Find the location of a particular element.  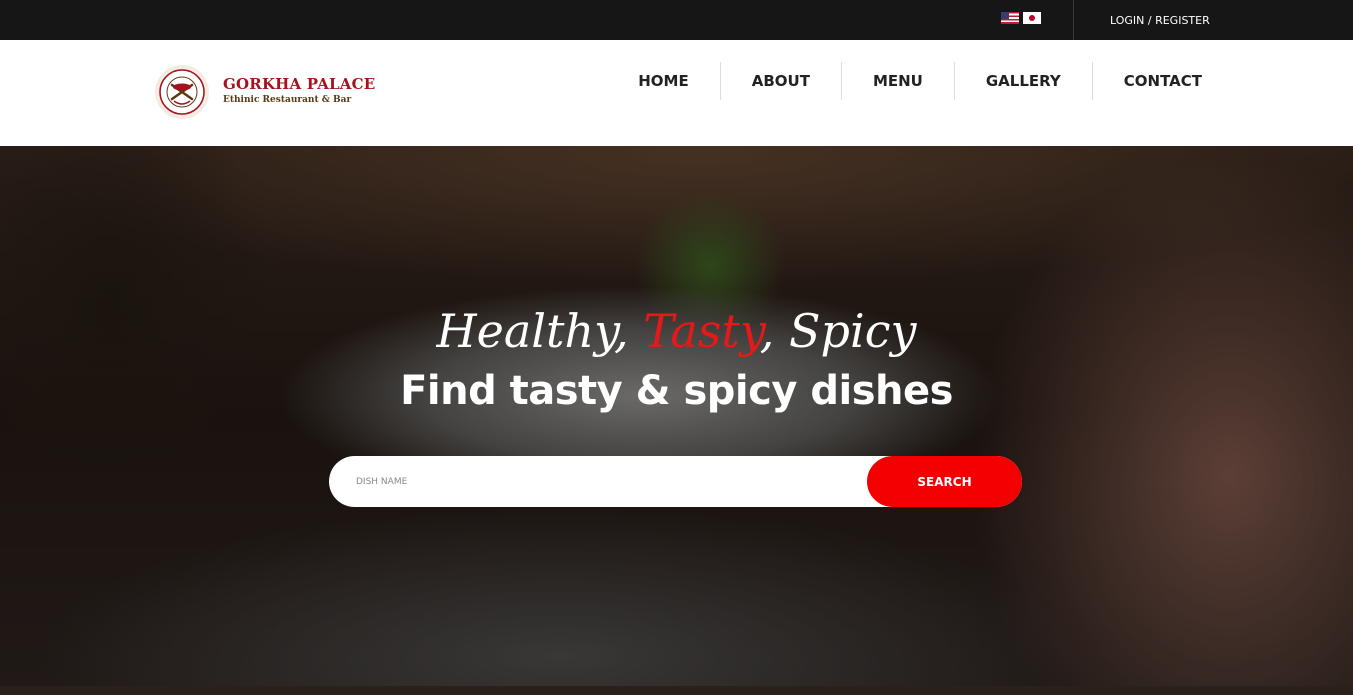

jp-flag-icon is located at coordinates (1032, 18).